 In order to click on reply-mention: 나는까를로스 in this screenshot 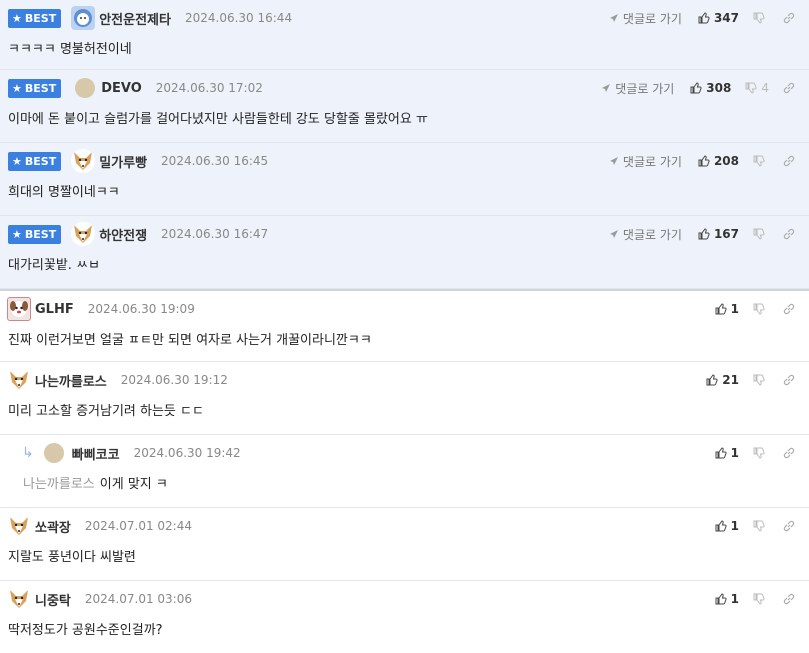, I will do `click(59, 484)`.